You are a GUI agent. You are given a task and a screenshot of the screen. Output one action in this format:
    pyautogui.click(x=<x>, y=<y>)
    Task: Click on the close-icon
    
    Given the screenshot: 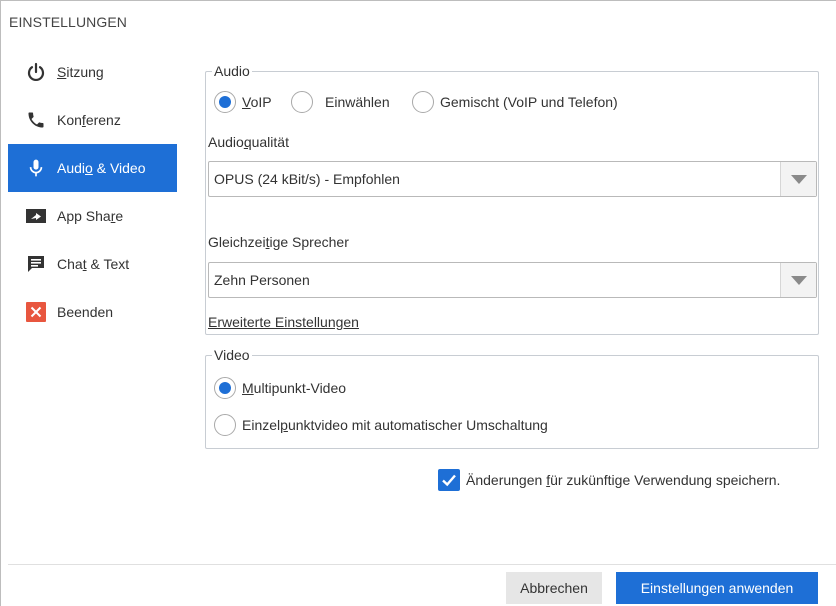 What is the action you would take?
    pyautogui.click(x=36, y=312)
    